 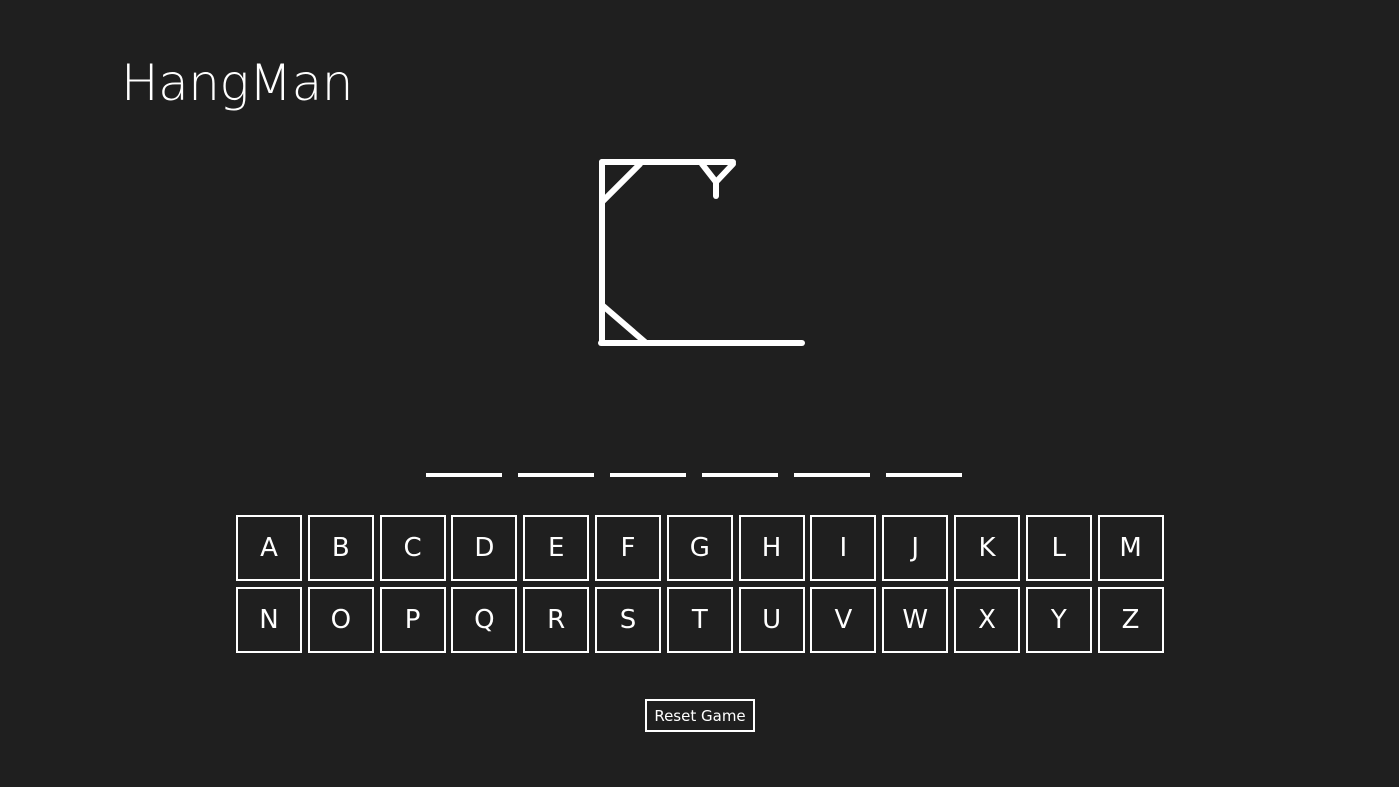 I want to click on letter-key-w: W, so click(x=915, y=620).